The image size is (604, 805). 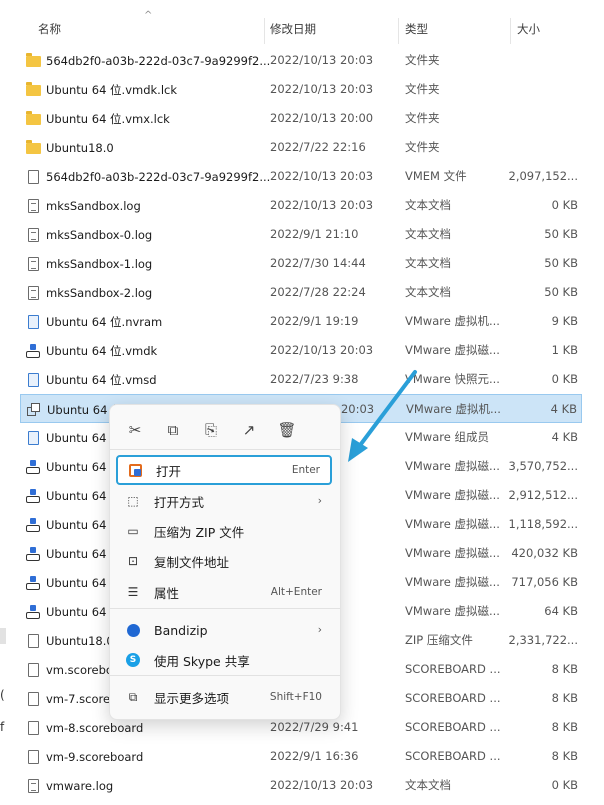 What do you see at coordinates (249, 430) in the screenshot?
I see `share-button: ↗` at bounding box center [249, 430].